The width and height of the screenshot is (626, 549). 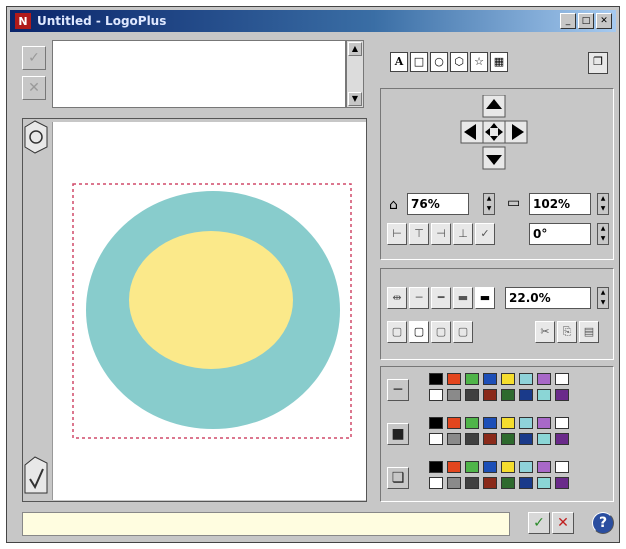 I want to click on align-top-button: ⊤, so click(x=419, y=234).